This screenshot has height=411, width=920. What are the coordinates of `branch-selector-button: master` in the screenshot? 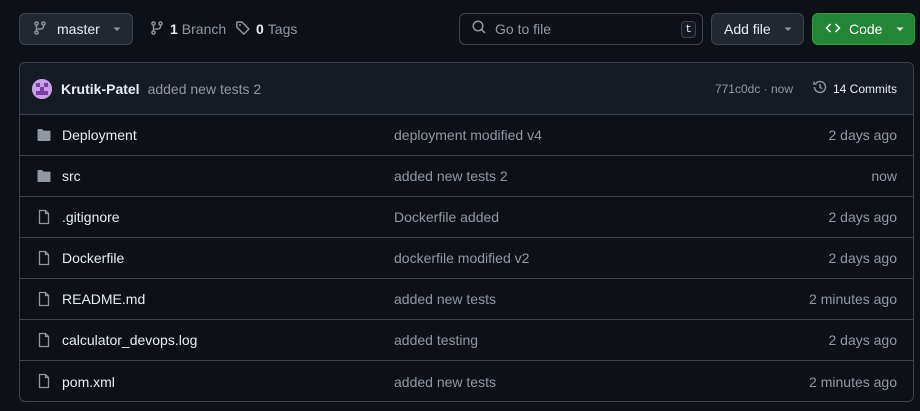 It's located at (76, 29).